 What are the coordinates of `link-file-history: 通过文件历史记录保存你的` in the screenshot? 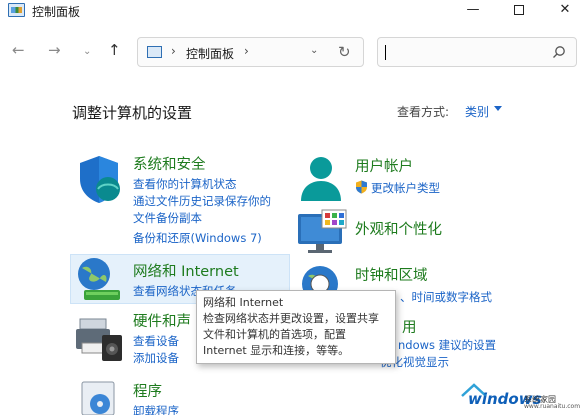 It's located at (202, 201).